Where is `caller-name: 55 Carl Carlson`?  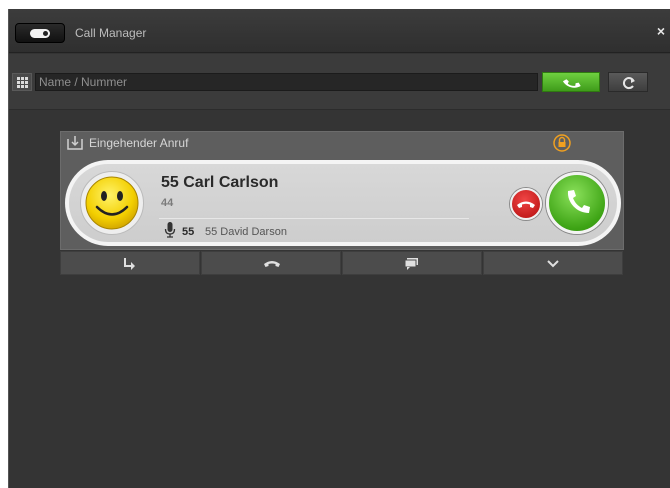 caller-name: 55 Carl Carlson is located at coordinates (220, 182).